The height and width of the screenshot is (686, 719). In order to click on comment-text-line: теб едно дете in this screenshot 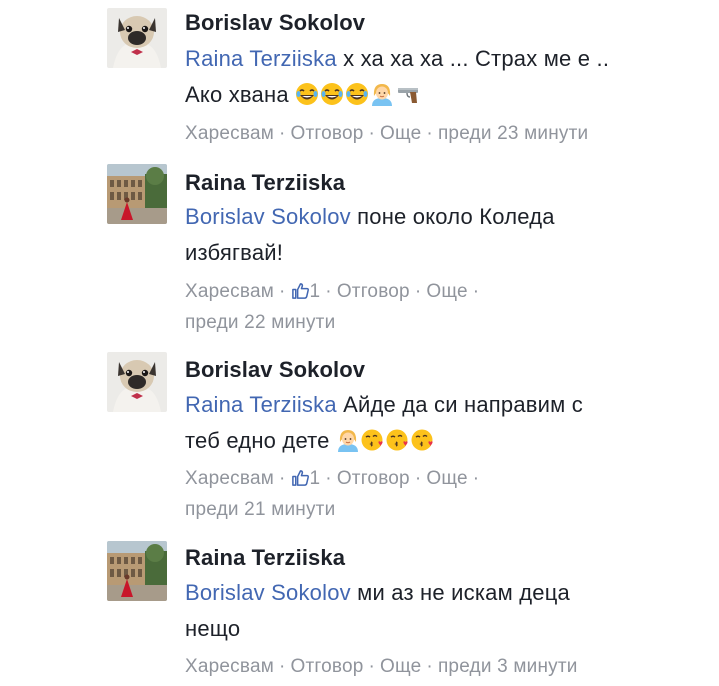, I will do `click(257, 440)`.